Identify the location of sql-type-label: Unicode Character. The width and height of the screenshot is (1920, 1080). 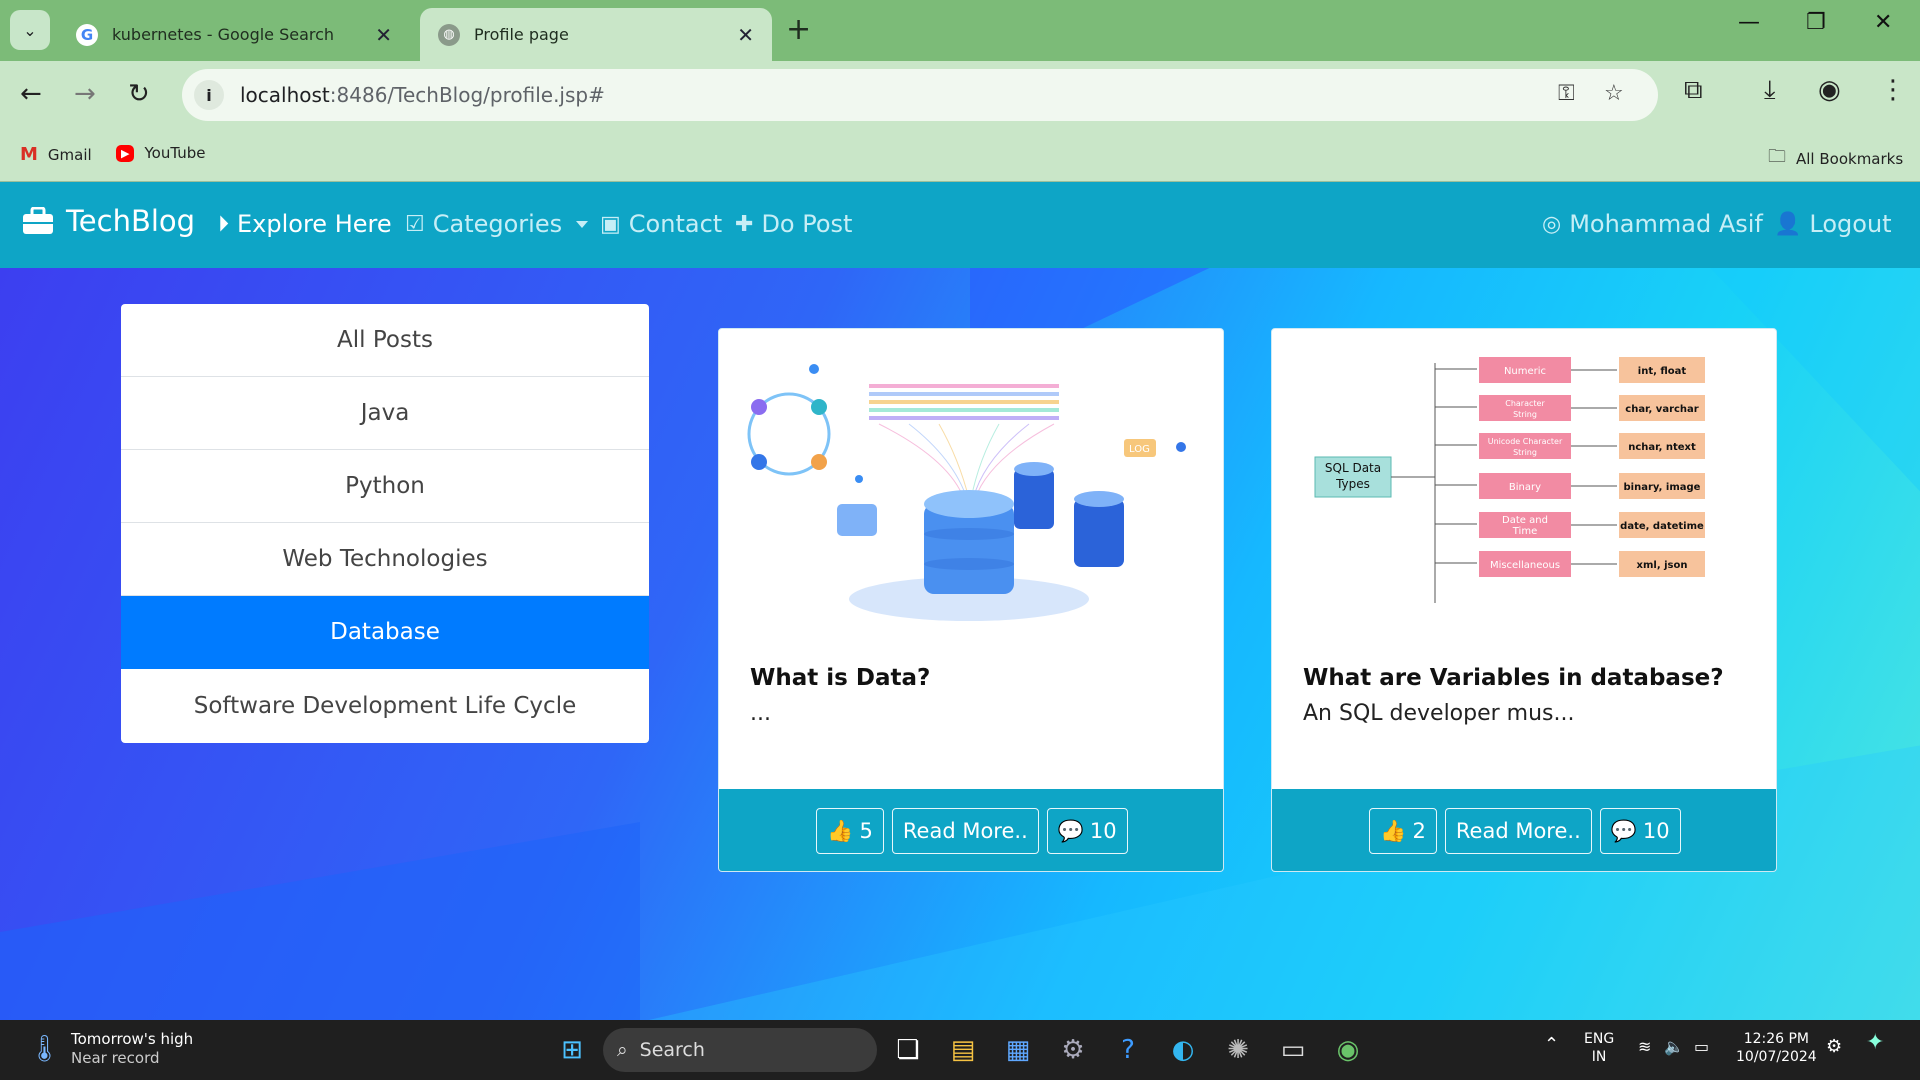
(1525, 441).